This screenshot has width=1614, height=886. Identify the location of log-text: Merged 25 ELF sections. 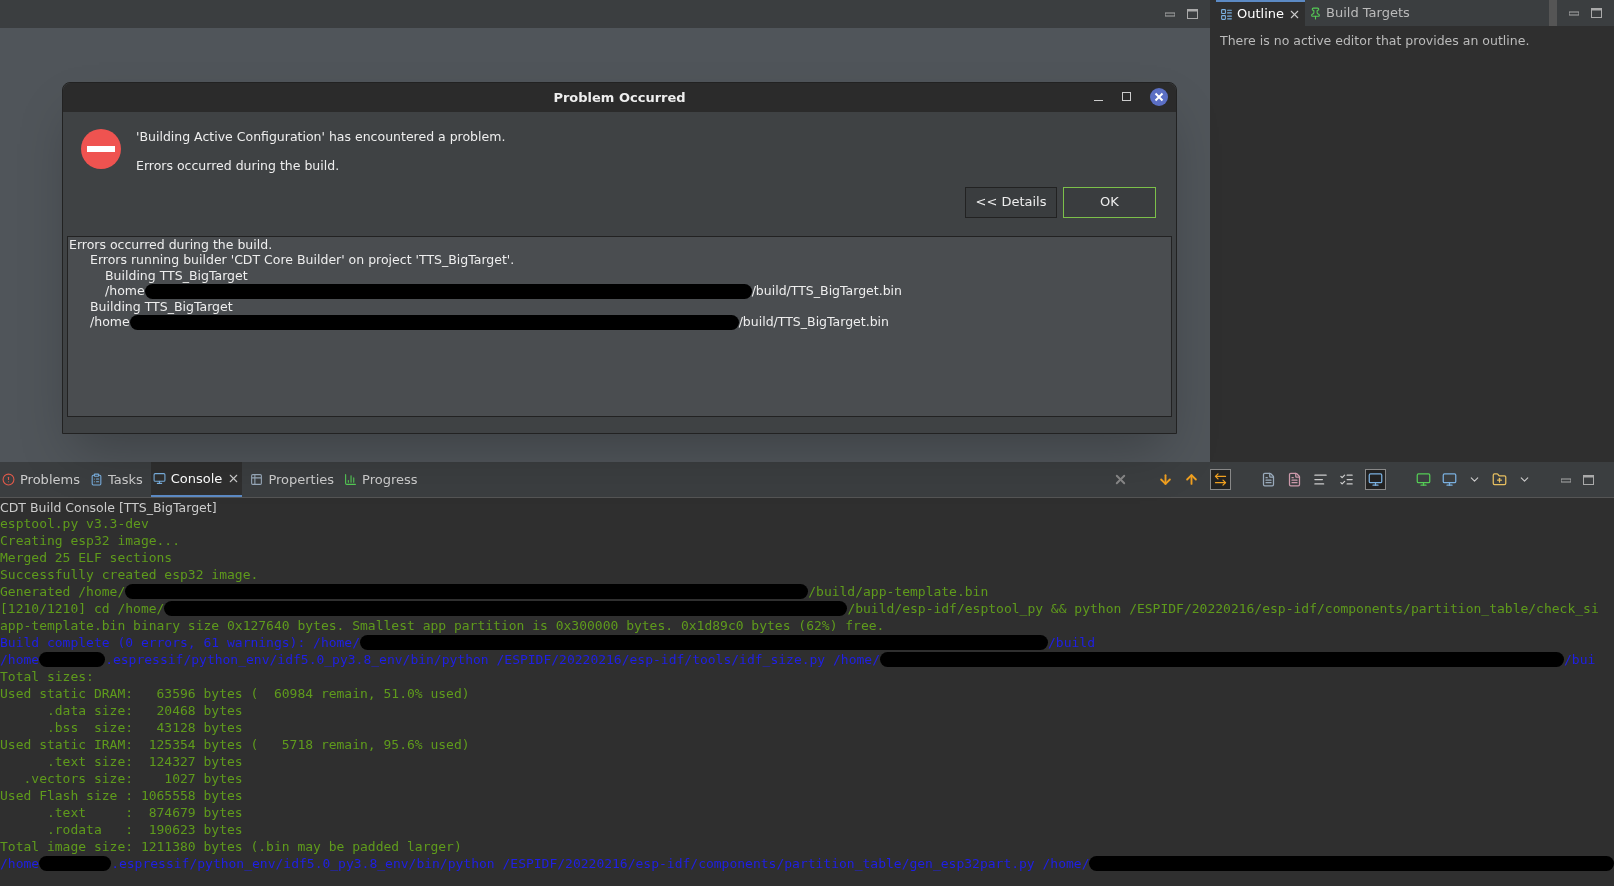
(86, 557).